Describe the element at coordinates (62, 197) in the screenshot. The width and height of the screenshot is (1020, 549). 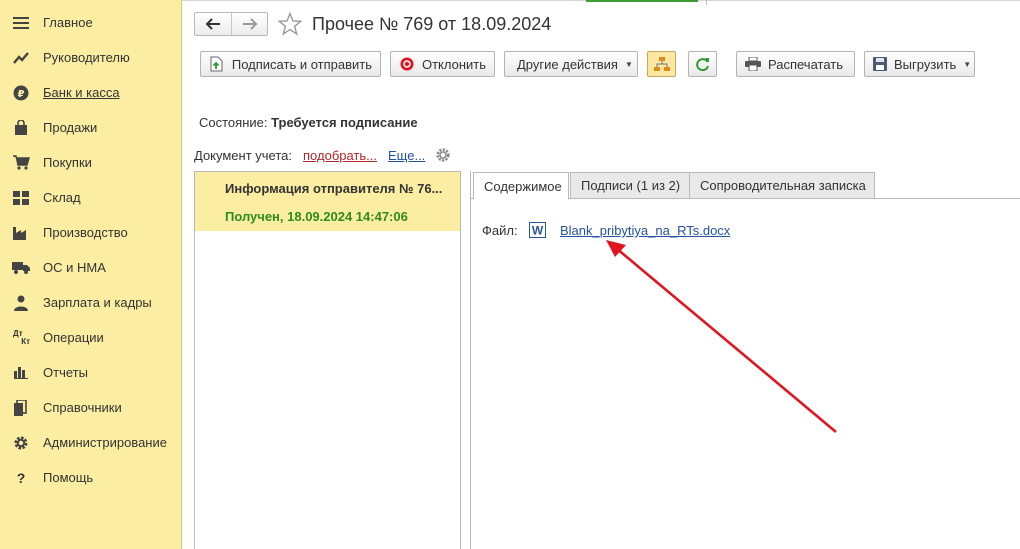
I see `sidebar-item-label: Склад` at that location.